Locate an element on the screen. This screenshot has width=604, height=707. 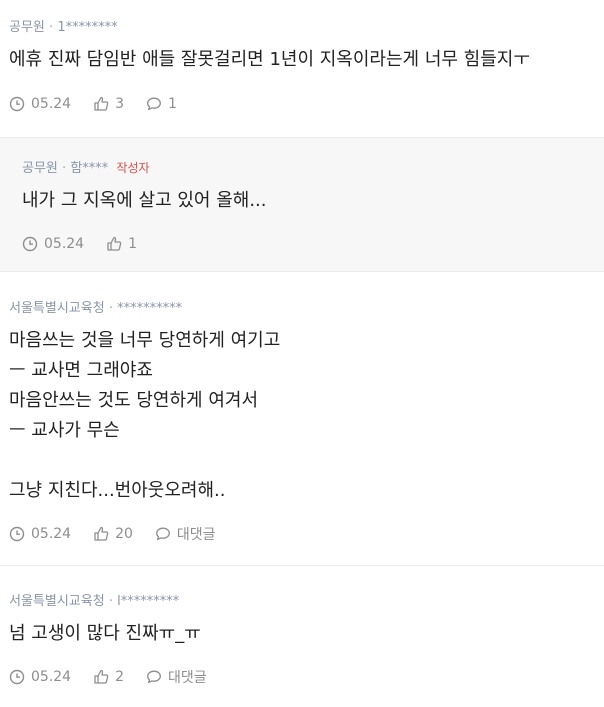
comment-user: ********** is located at coordinates (150, 308).